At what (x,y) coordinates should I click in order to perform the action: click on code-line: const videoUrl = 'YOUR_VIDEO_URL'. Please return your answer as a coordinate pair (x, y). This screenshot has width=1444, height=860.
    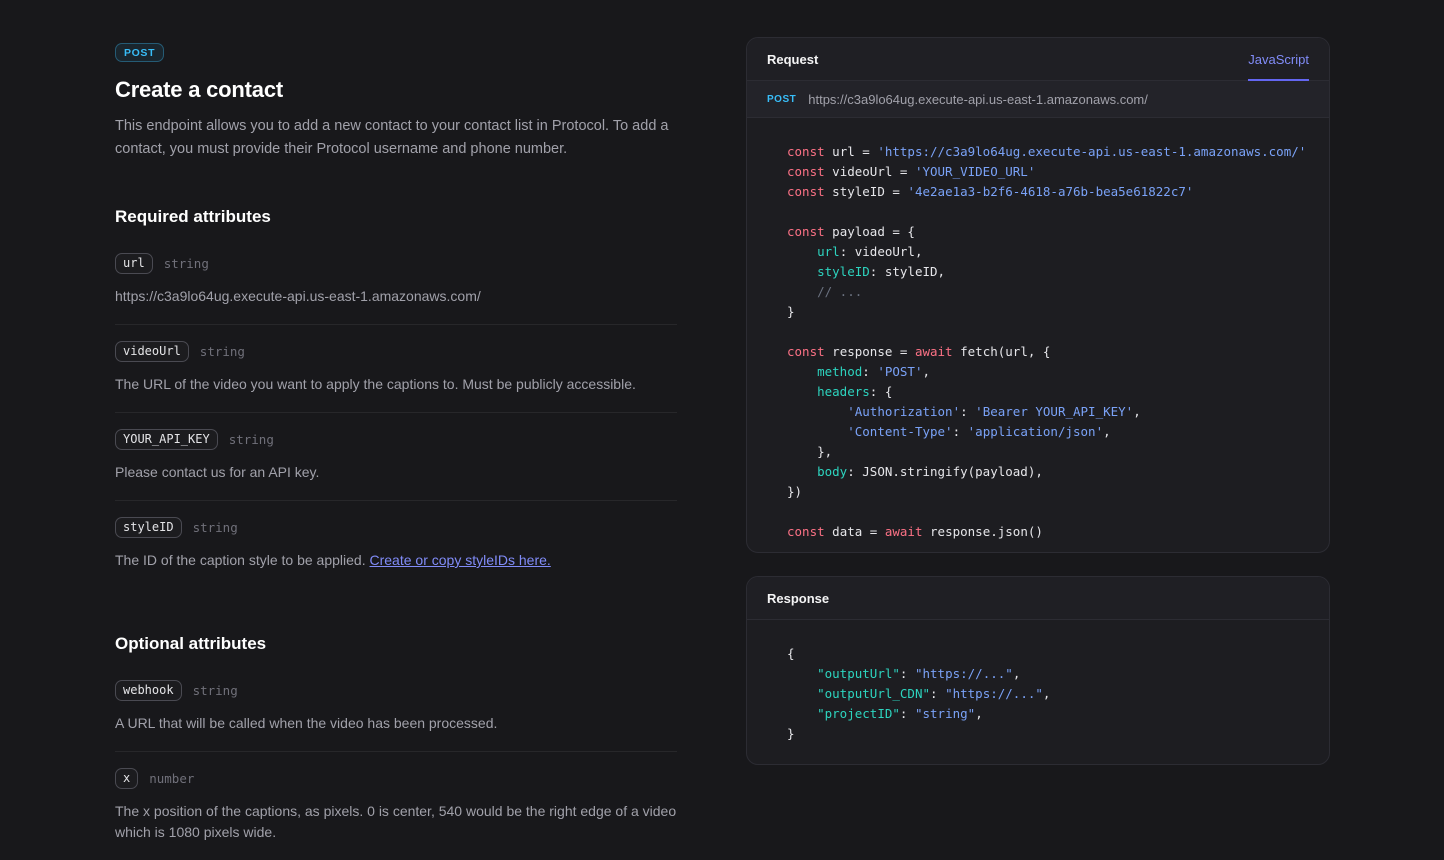
    Looking at the image, I should click on (911, 171).